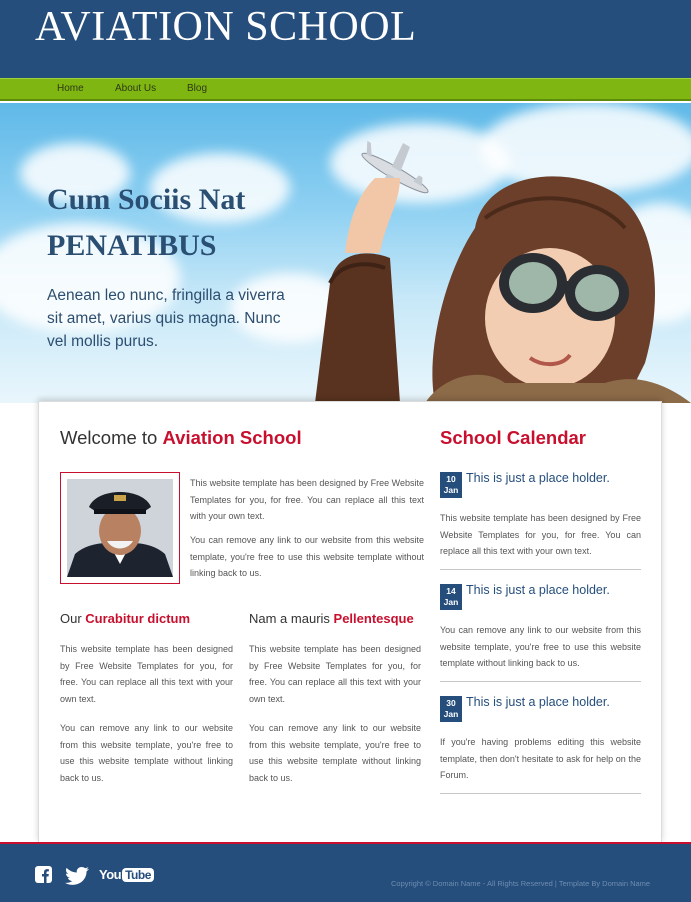 This screenshot has height=902, width=691. I want to click on youtube-icon: You Tube, so click(126, 874).